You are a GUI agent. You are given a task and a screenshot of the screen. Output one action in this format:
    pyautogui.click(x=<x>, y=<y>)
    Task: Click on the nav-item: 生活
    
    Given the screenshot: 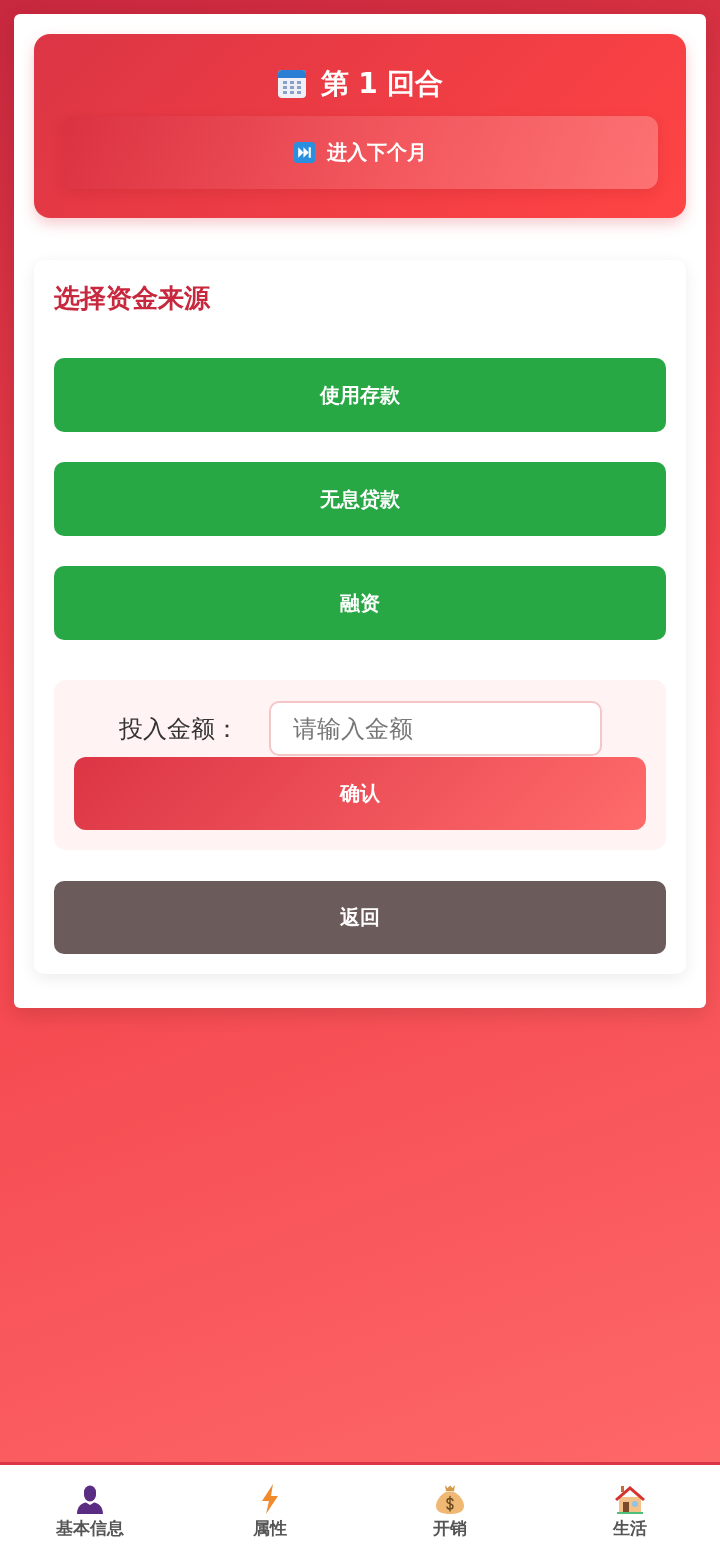 What is the action you would take?
    pyautogui.click(x=630, y=1513)
    